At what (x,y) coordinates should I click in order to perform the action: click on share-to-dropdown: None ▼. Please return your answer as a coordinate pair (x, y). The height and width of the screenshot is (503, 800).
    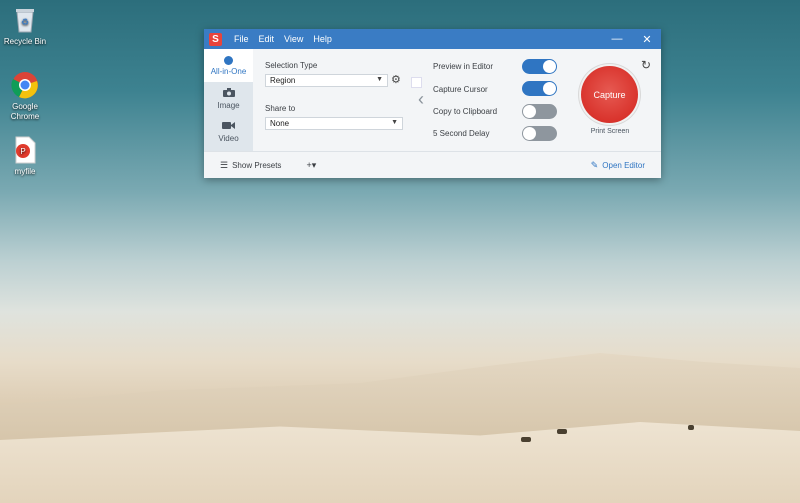
    Looking at the image, I should click on (334, 123).